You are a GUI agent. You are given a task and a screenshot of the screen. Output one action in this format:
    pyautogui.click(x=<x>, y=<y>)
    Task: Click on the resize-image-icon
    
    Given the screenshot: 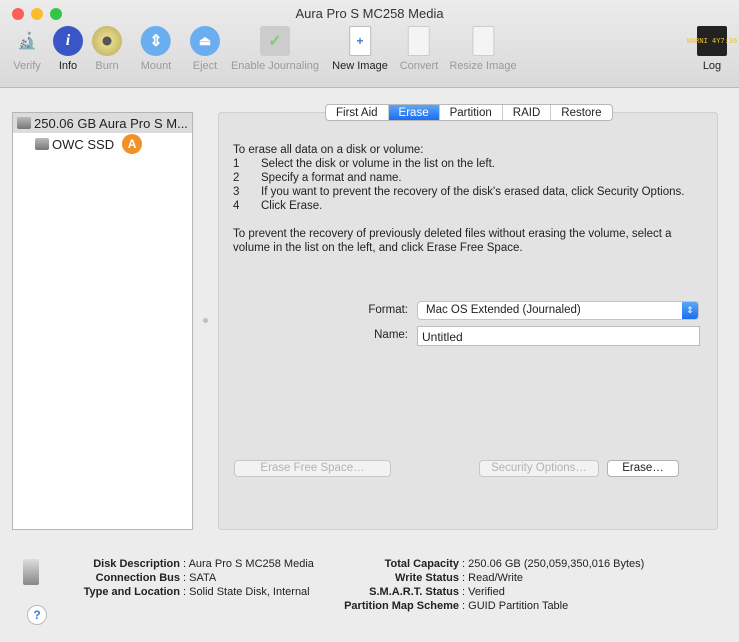 What is the action you would take?
    pyautogui.click(x=482, y=41)
    